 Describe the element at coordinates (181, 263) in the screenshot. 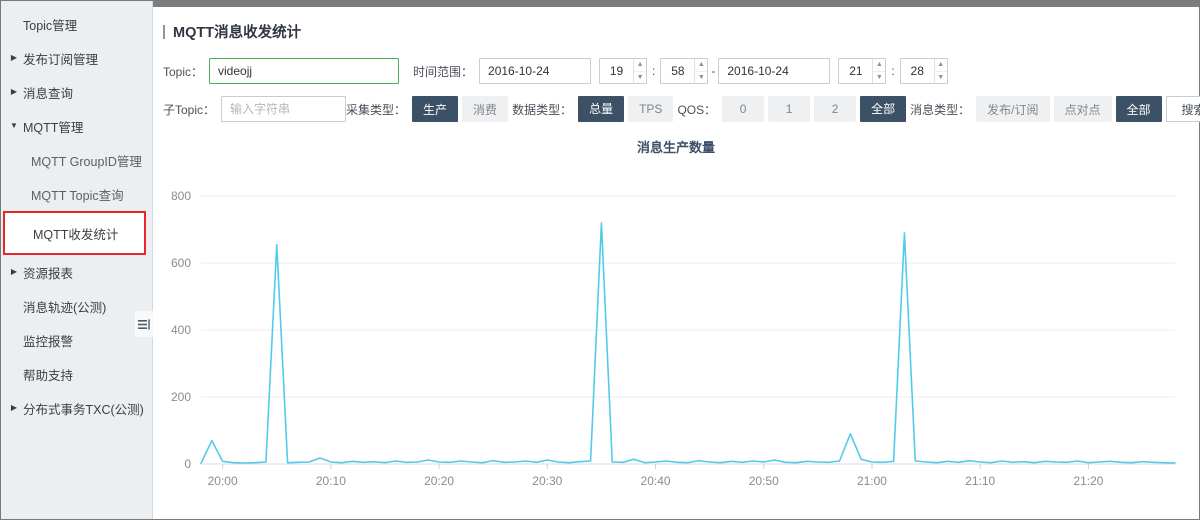

I see `y-axis-tick-label: 600` at that location.